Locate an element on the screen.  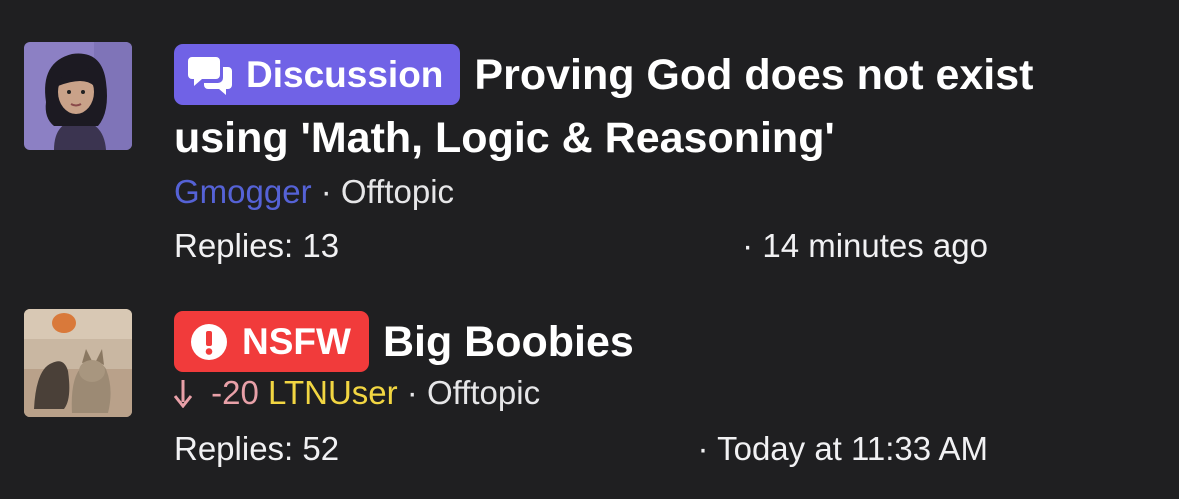
time-label: 14 minutes ago is located at coordinates (875, 245).